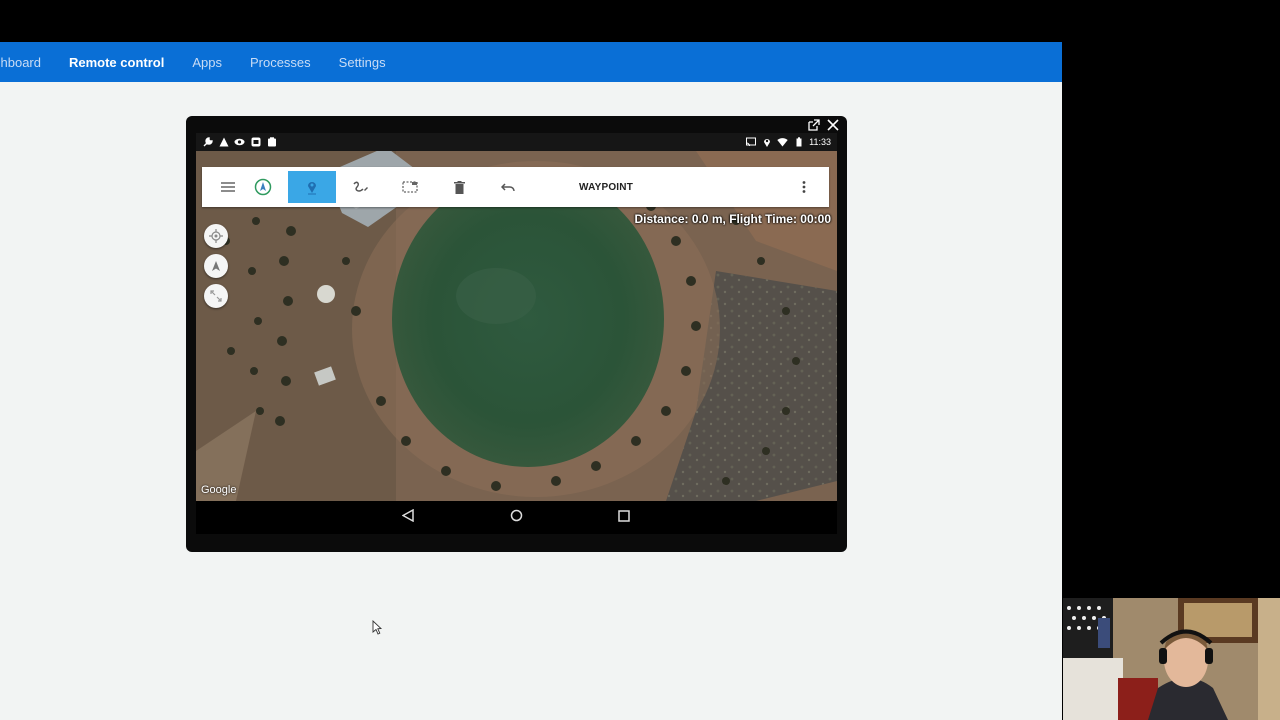 This screenshot has height=720, width=1280. Describe the element at coordinates (377, 629) in the screenshot. I see `mouse-cursor-icon` at that location.